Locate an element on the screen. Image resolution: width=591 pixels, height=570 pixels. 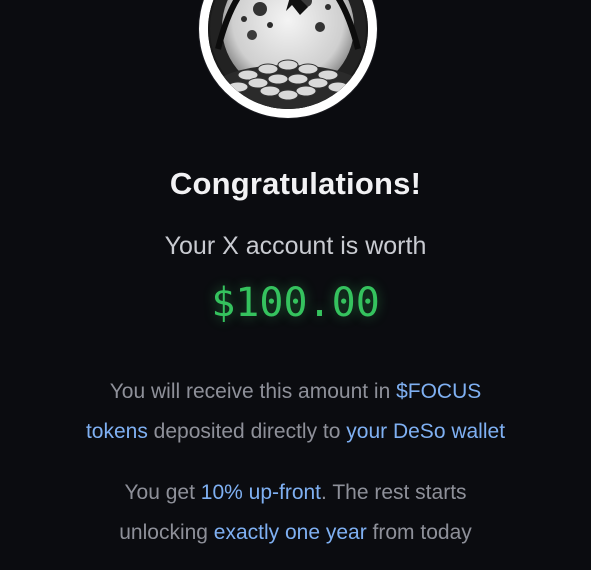
receive-text: You will receive this amount in is located at coordinates (253, 391).